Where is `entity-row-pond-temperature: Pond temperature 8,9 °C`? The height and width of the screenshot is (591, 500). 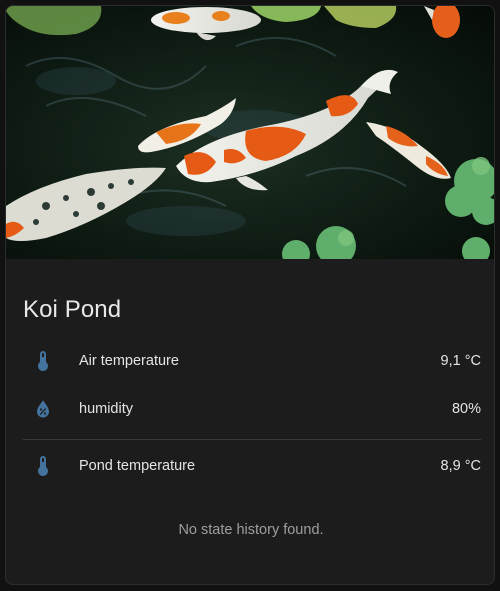
entity-row-pond-temperature: Pond temperature 8,9 °C is located at coordinates (252, 466).